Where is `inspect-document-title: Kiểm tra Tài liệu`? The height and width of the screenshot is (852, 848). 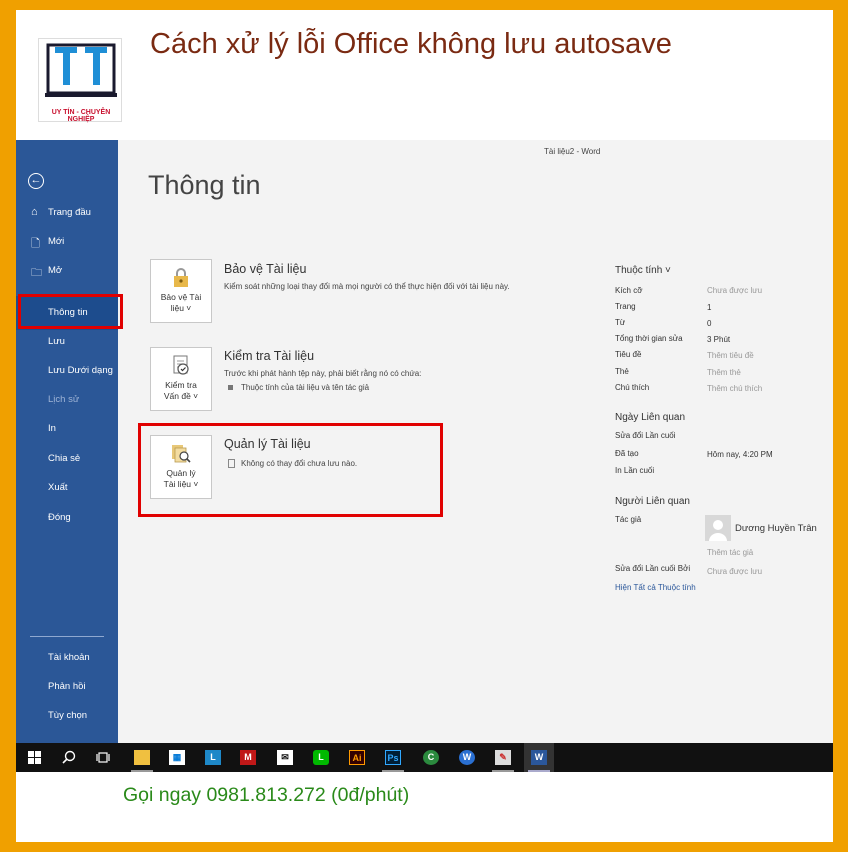 inspect-document-title: Kiểm tra Tài liệu is located at coordinates (269, 356).